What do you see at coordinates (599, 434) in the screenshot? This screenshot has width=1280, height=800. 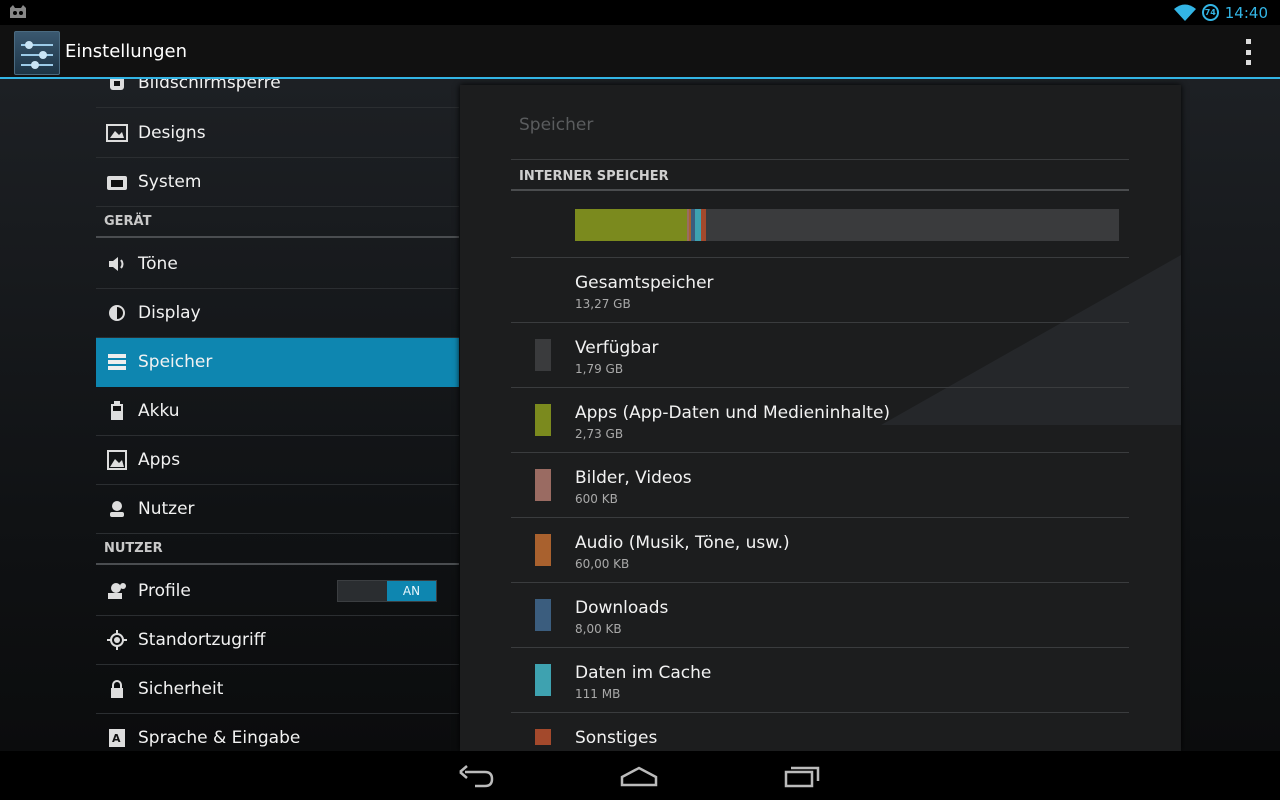 I see `storage-item-size: 2,73 GB` at bounding box center [599, 434].